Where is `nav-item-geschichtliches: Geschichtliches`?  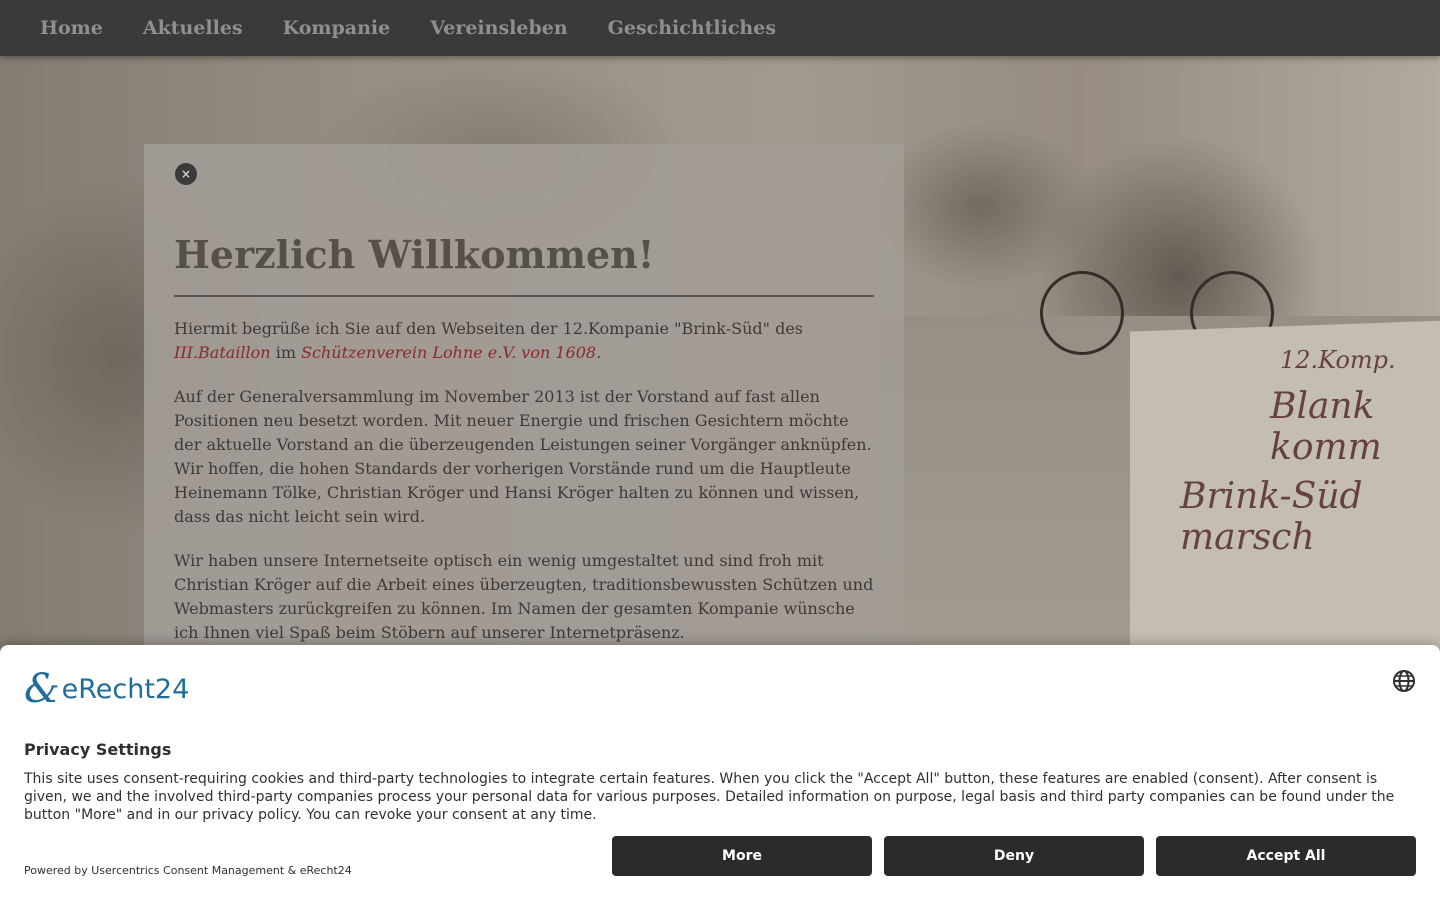
nav-item-geschichtliches: Geschichtliches is located at coordinates (692, 28).